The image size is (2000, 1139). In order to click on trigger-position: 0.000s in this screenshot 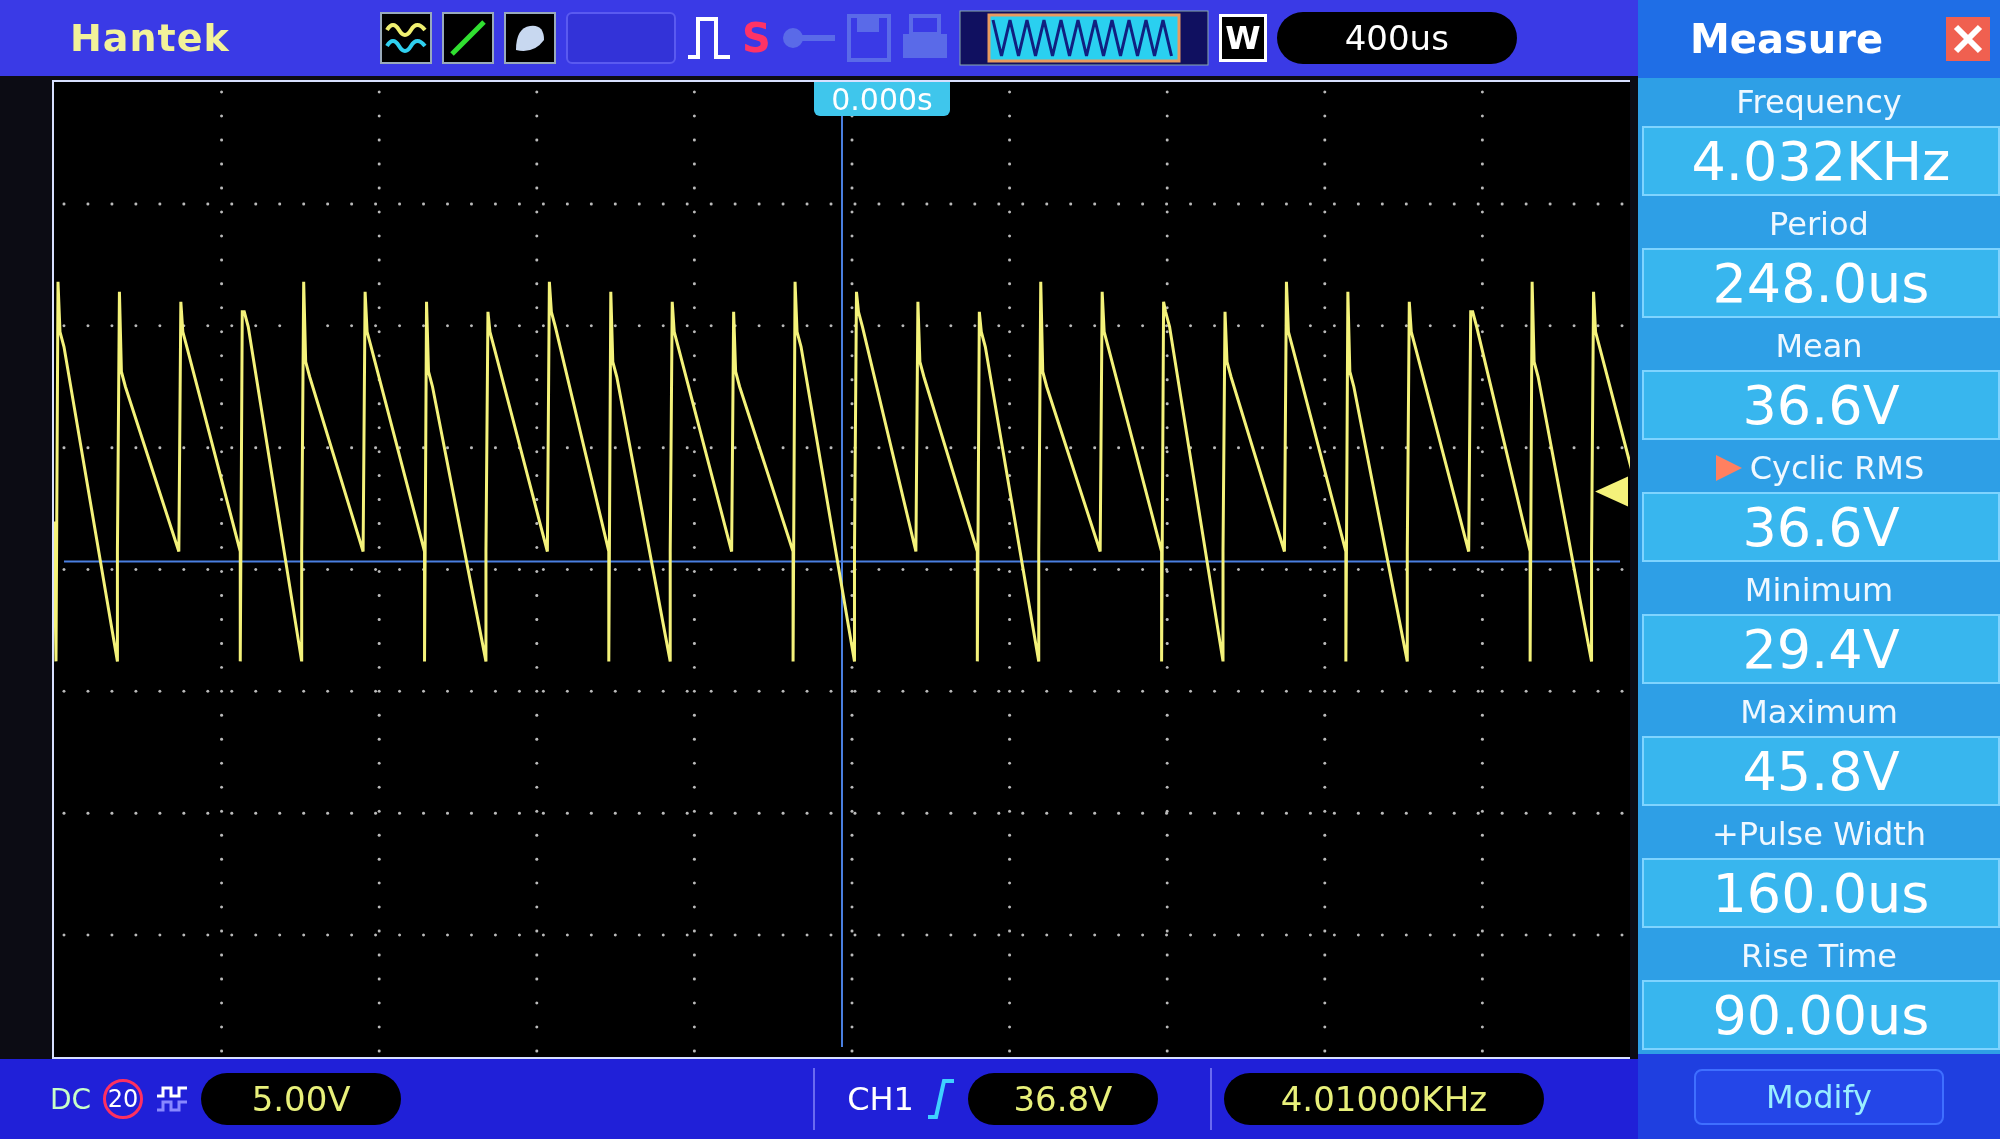, I will do `click(882, 99)`.